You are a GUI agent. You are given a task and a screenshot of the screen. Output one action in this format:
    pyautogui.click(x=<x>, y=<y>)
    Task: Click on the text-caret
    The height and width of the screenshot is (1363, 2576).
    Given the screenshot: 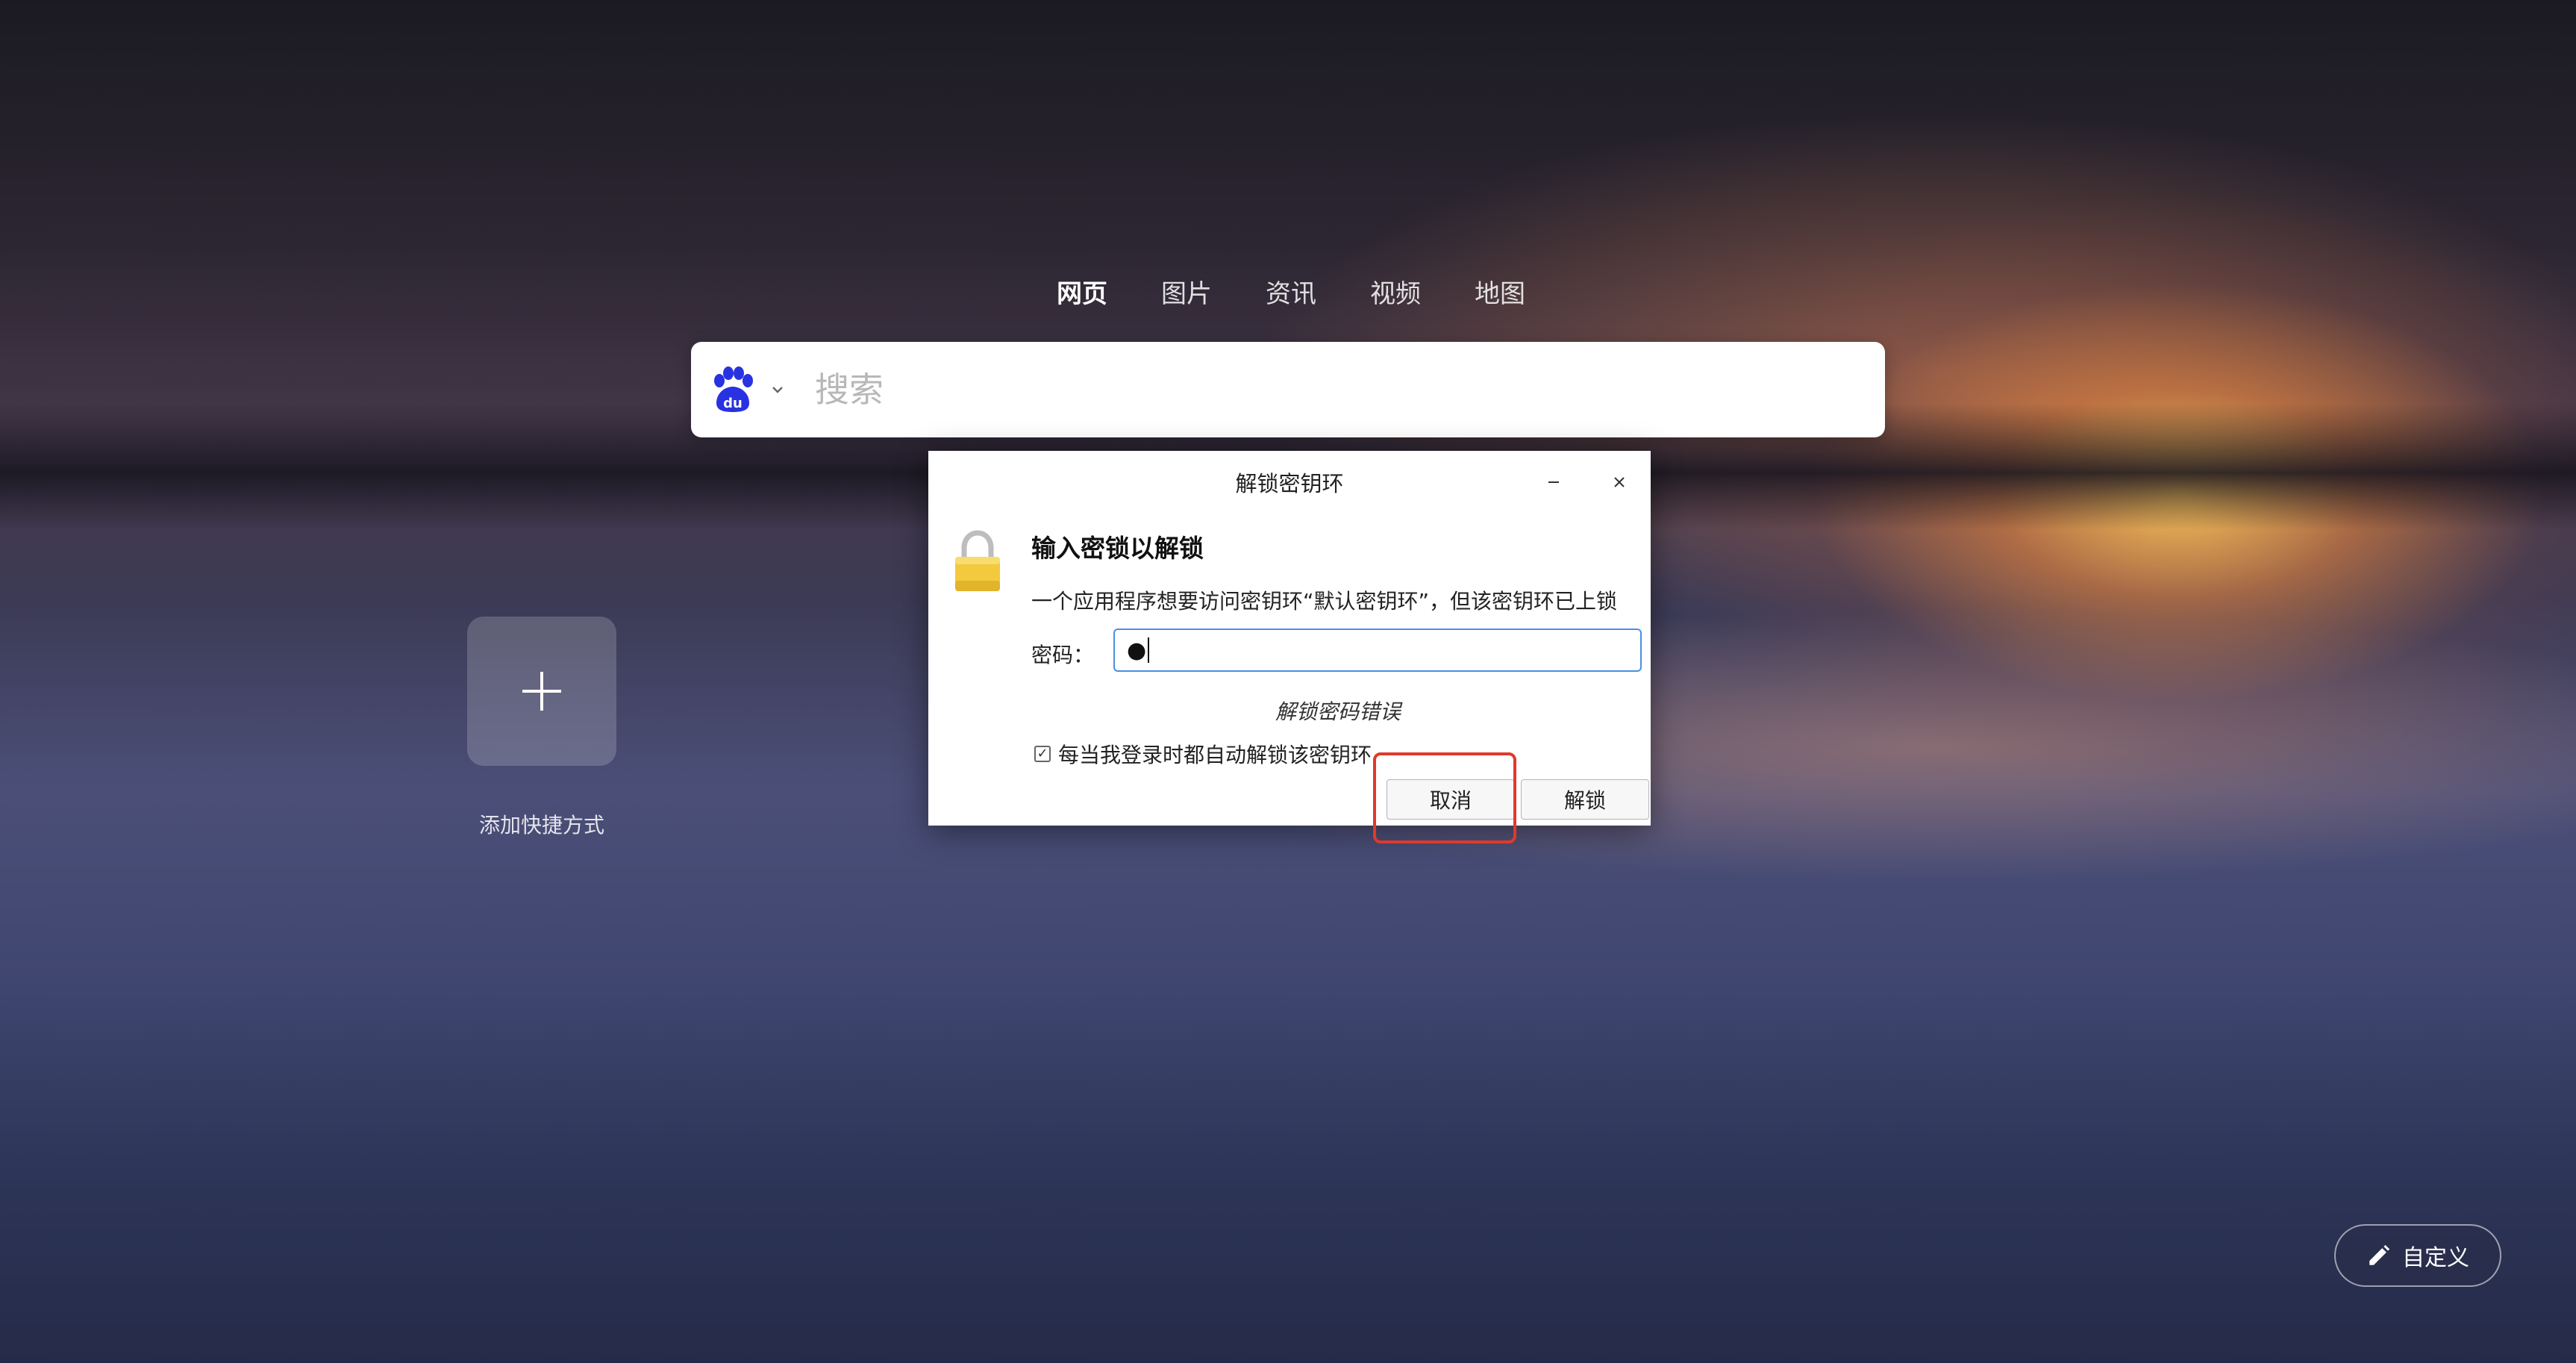 What is the action you would take?
    pyautogui.click(x=1149, y=650)
    